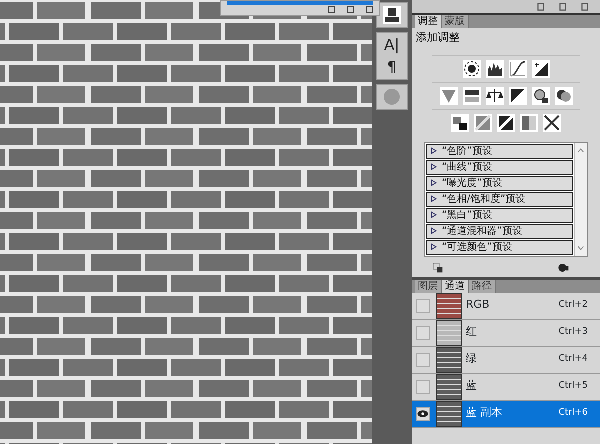  Describe the element at coordinates (455, 21) in the screenshot. I see `panel-tab: 蒙版` at that location.